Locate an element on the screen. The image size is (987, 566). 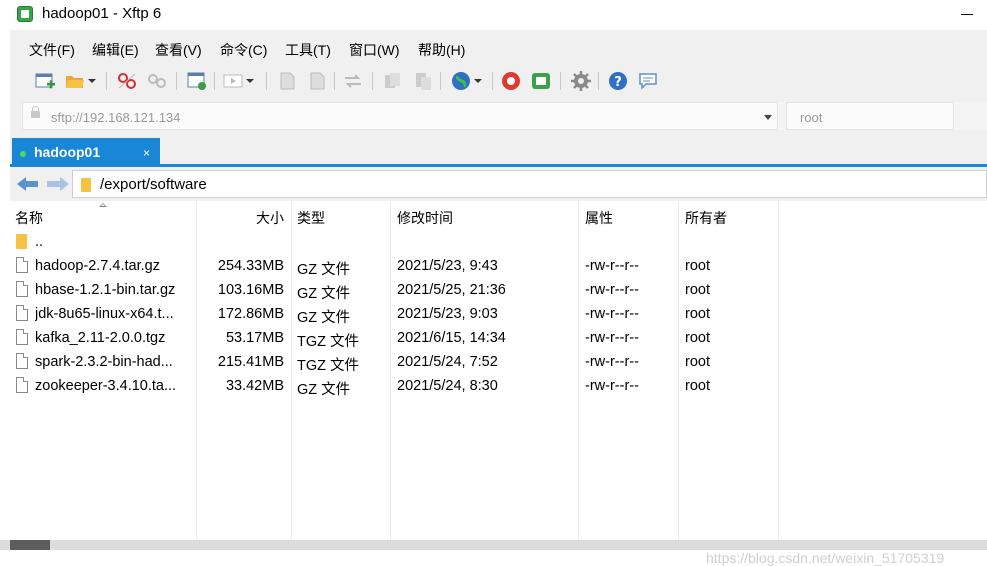
link-icon is located at coordinates (157, 81).